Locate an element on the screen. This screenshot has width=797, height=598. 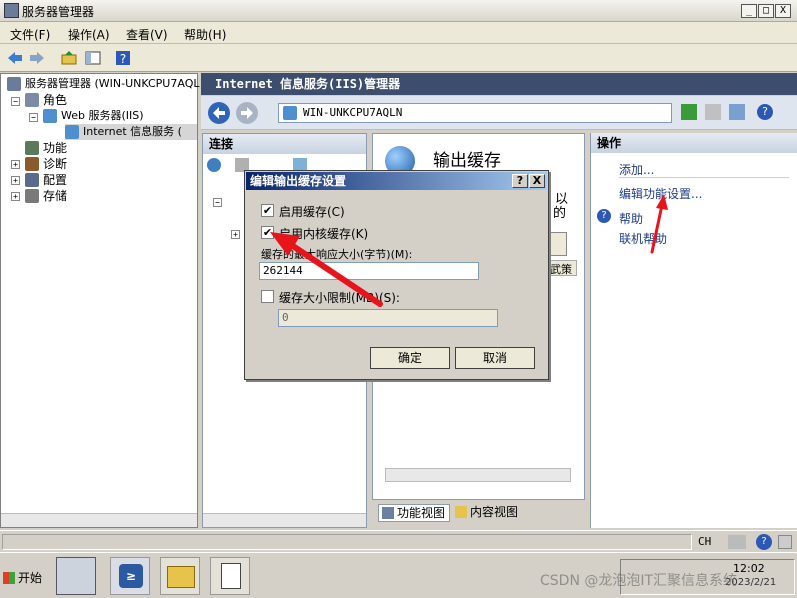
max-response-size-input: 262144 is located at coordinates (369, 271).